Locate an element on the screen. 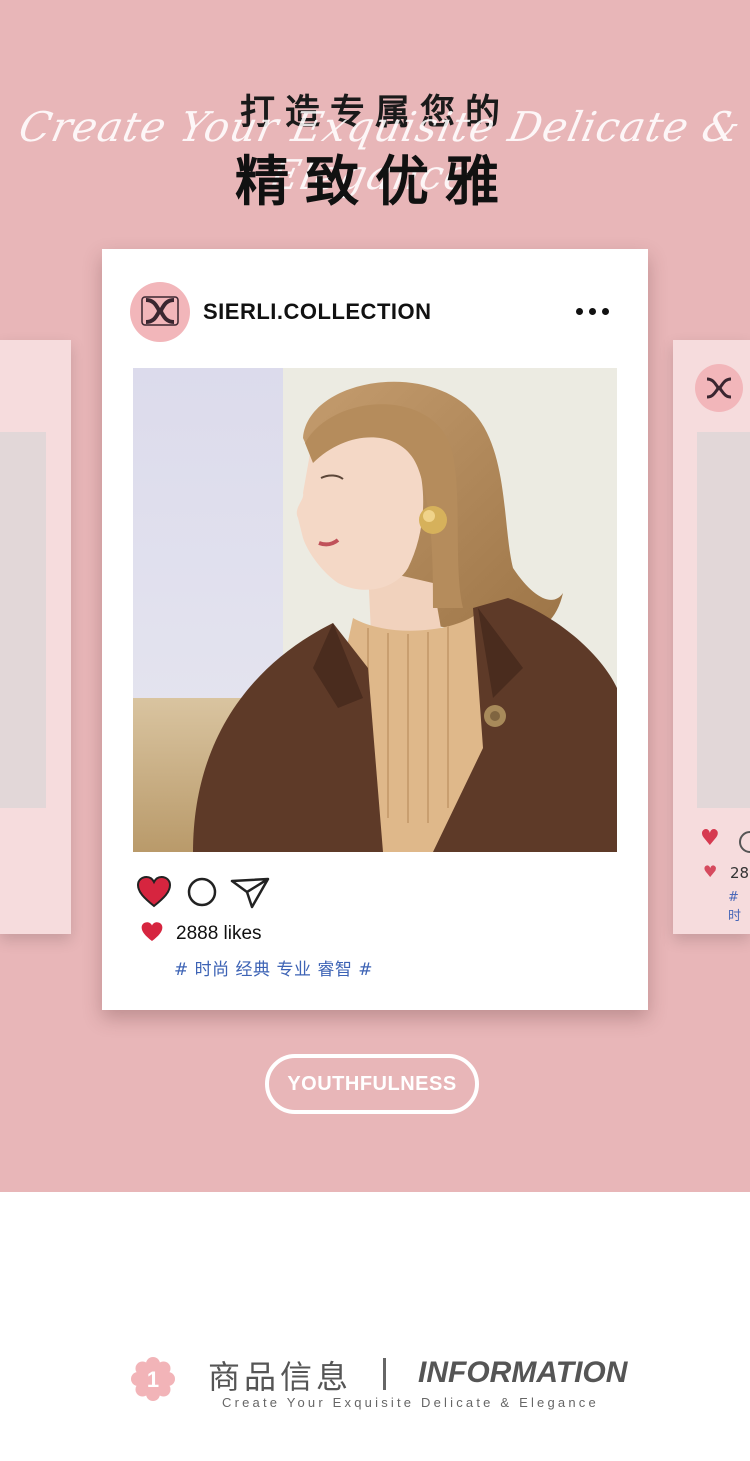 The height and width of the screenshot is (1461, 750). share-icon is located at coordinates (250, 892).